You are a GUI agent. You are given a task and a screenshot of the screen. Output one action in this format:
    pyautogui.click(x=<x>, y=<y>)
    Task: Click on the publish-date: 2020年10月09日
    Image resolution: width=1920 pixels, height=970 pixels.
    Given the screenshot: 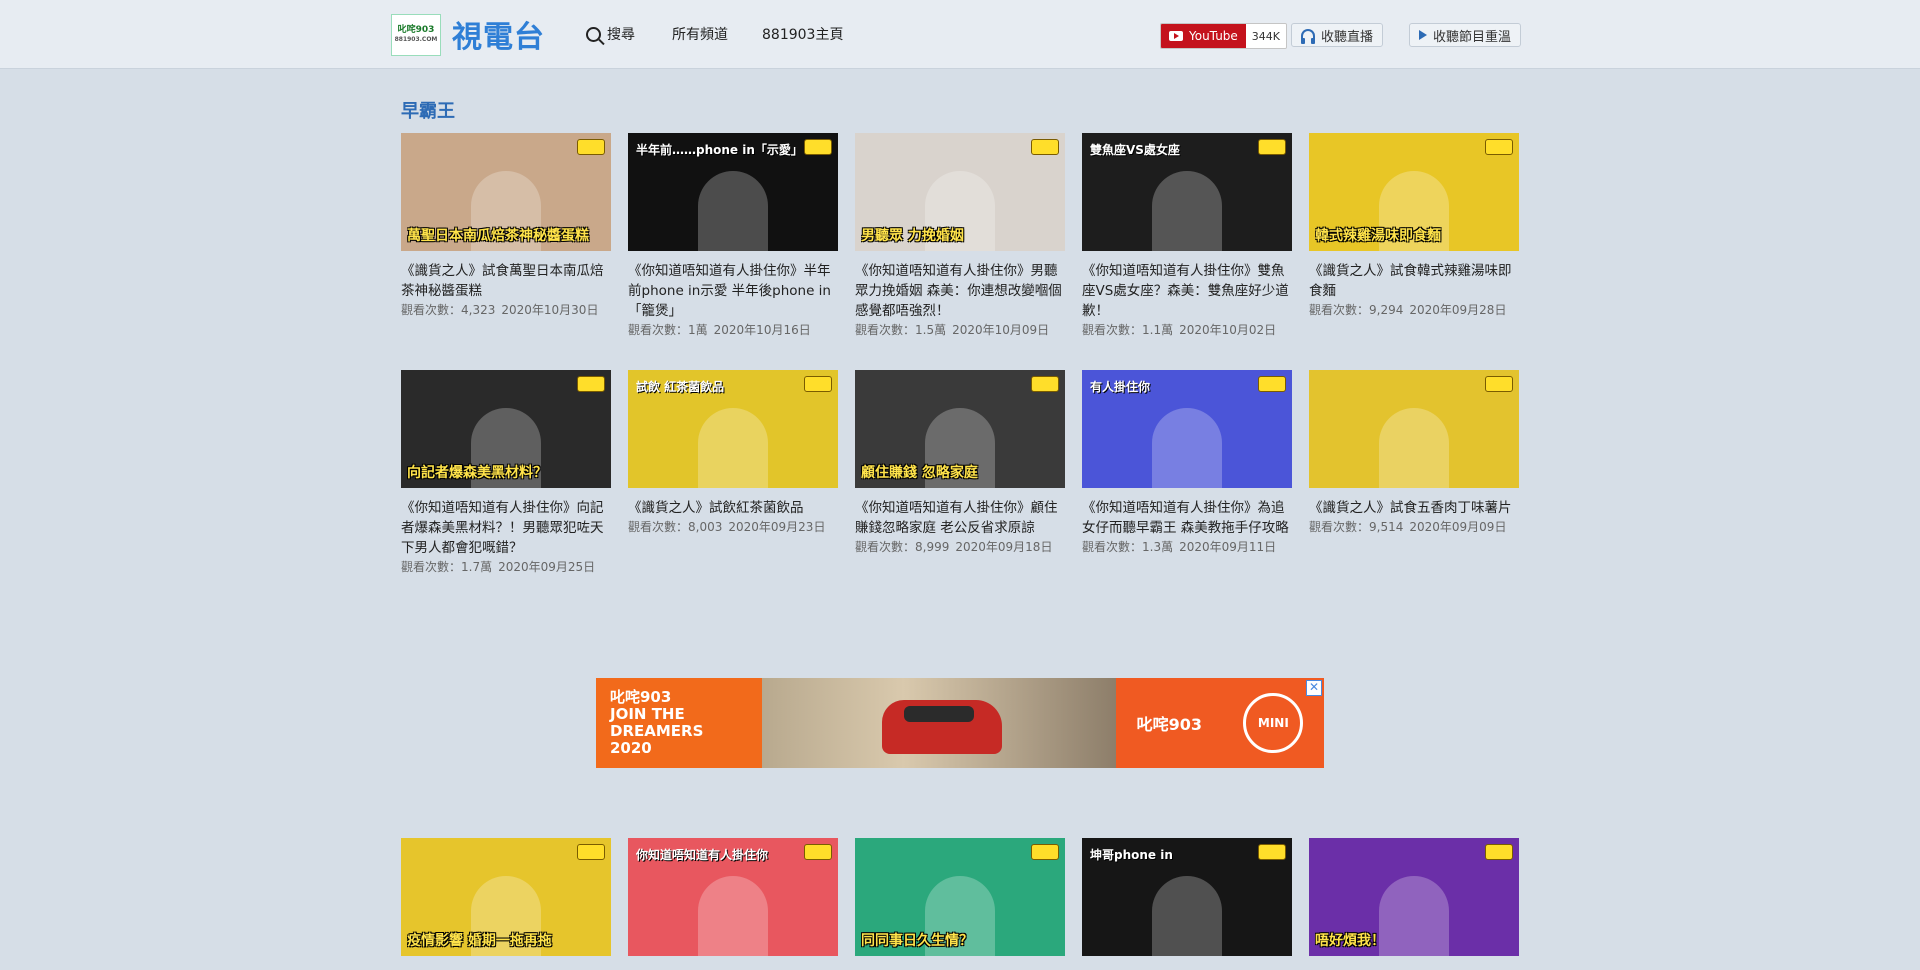 What is the action you would take?
    pyautogui.click(x=1001, y=330)
    